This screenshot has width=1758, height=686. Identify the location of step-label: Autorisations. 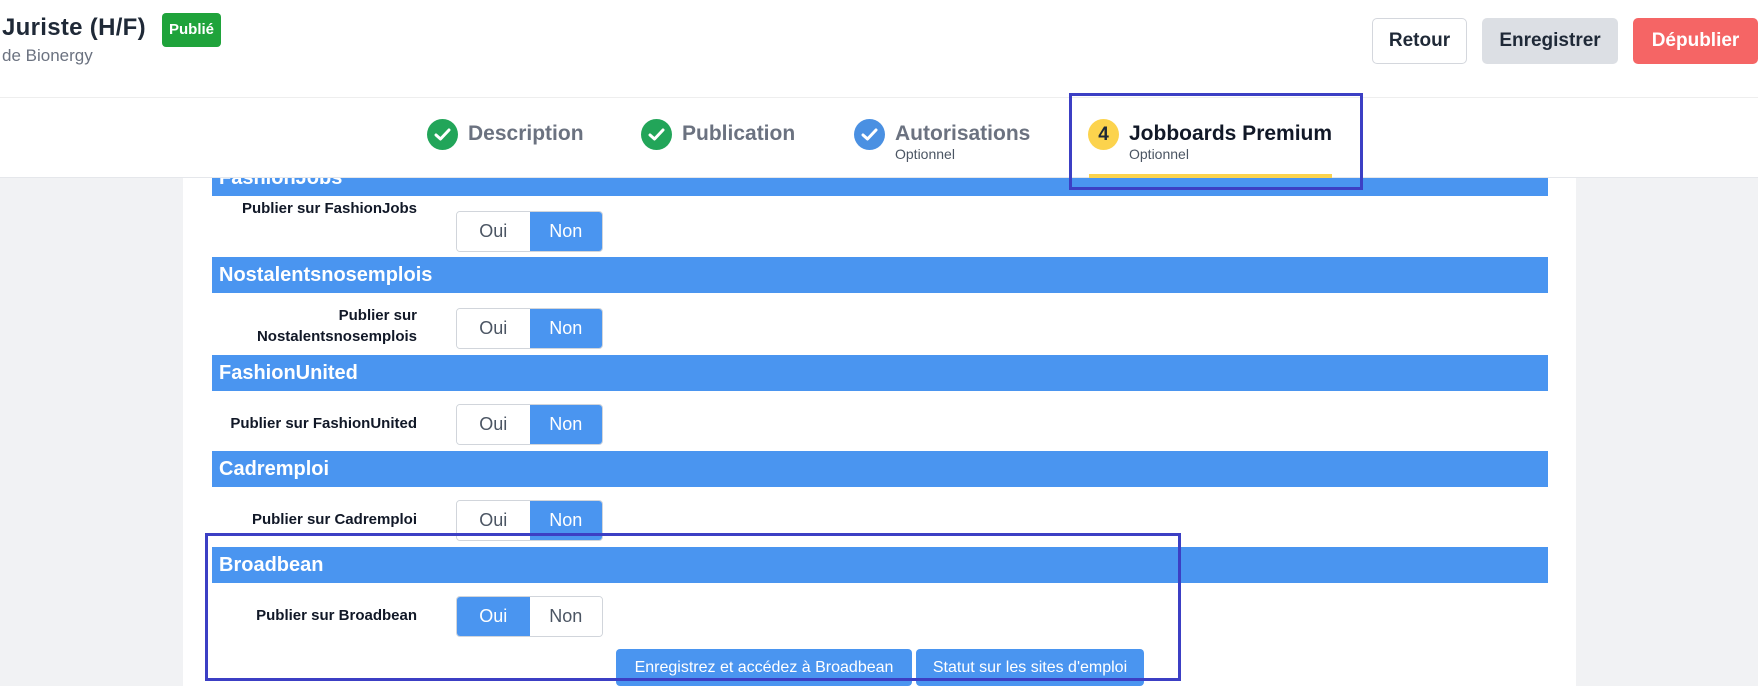
(963, 133).